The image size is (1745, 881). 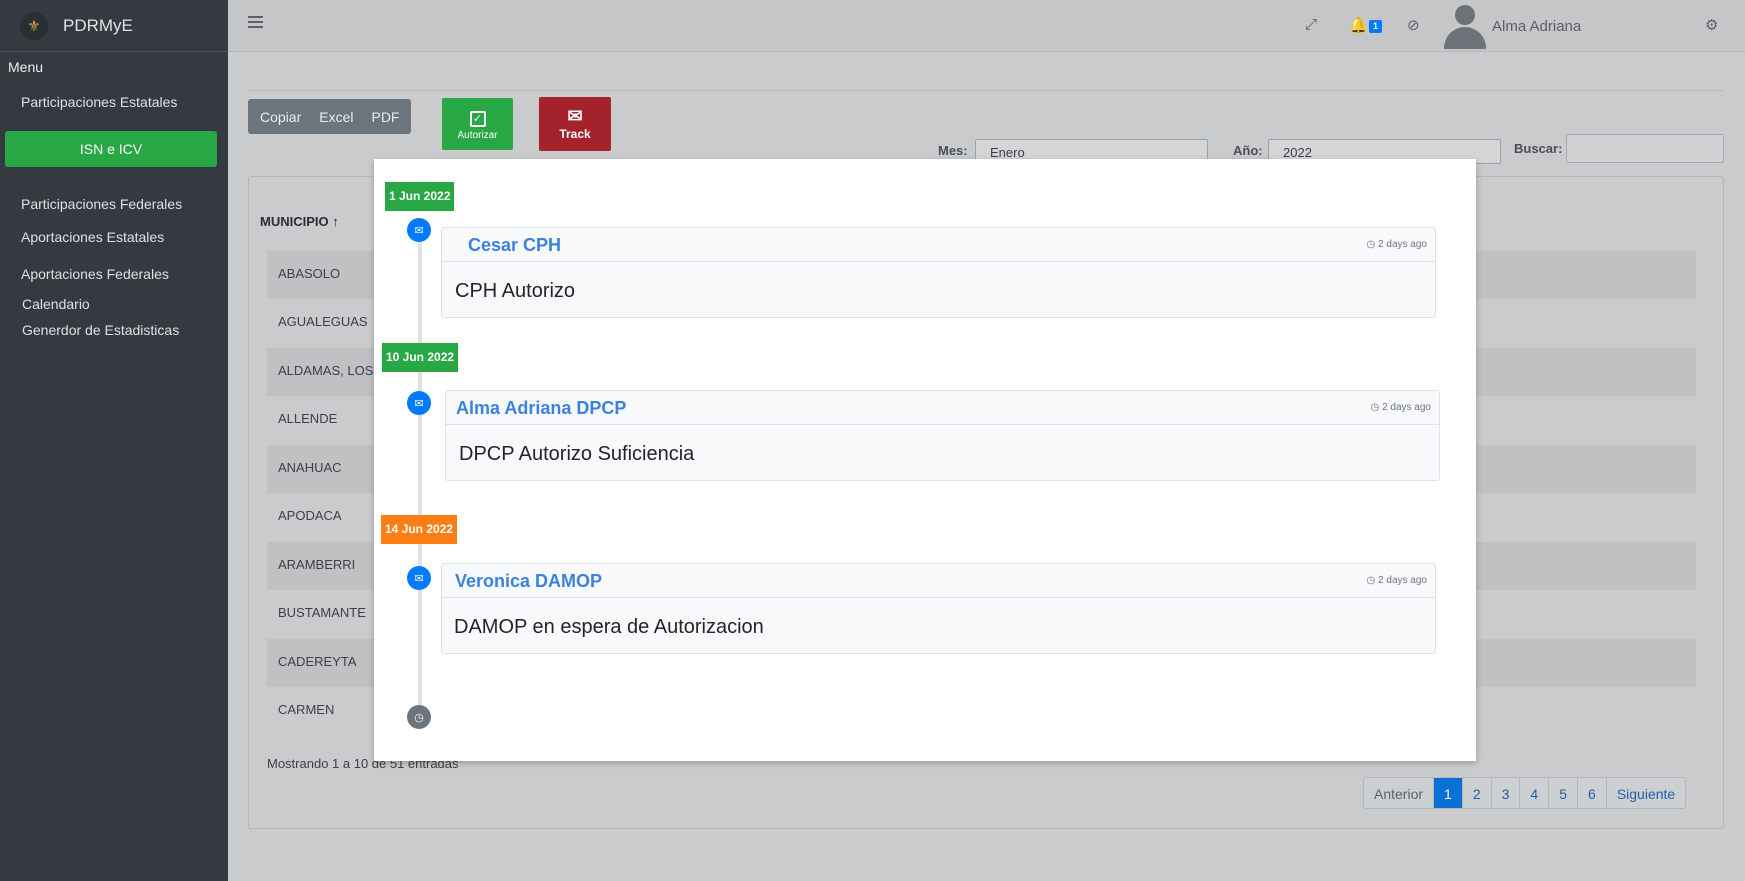 I want to click on track-label: Track, so click(x=575, y=134).